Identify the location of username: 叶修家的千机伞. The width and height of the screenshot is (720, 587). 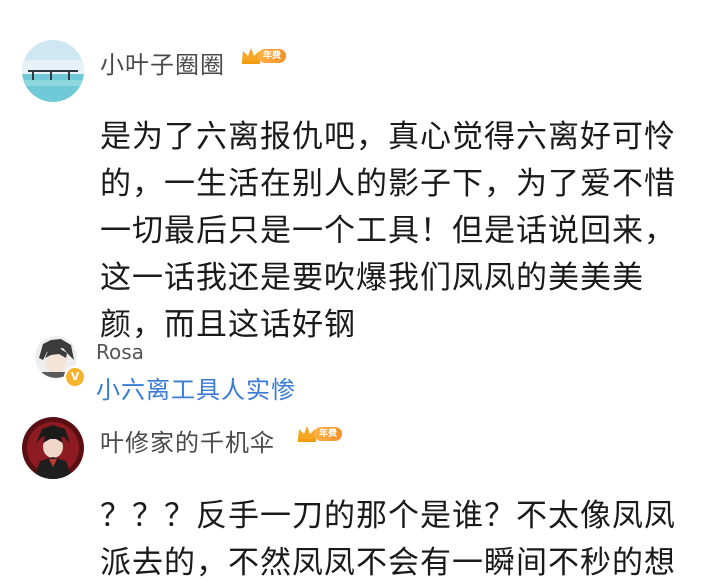
(187, 440).